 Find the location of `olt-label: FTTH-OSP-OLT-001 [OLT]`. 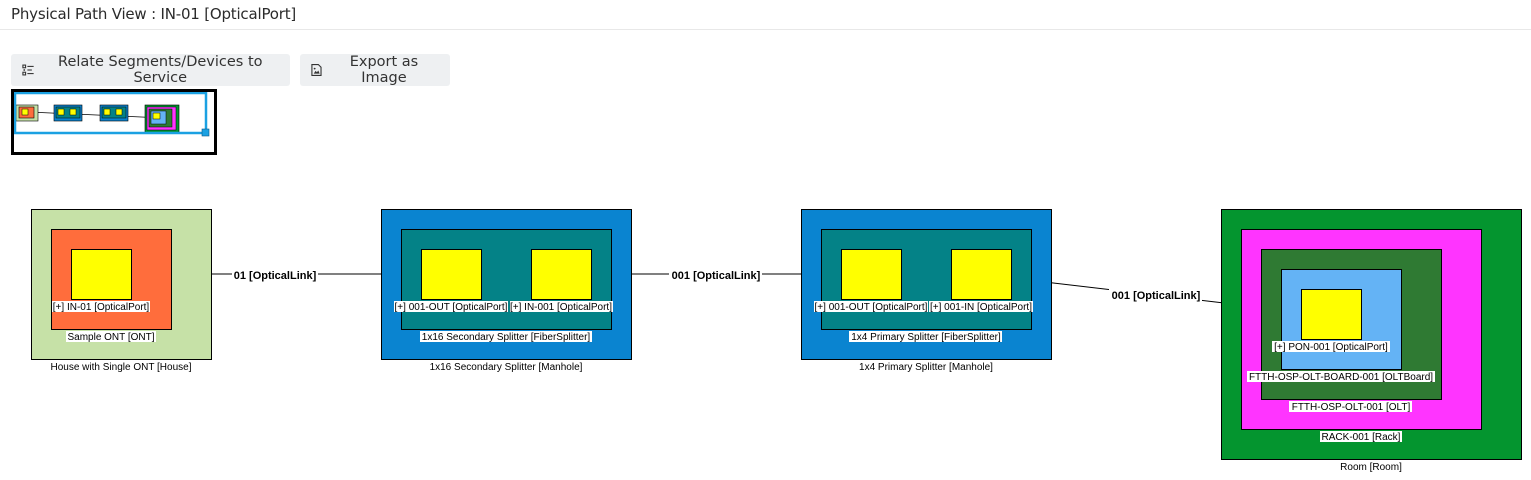

olt-label: FTTH-OSP-OLT-001 [OLT] is located at coordinates (1351, 407).